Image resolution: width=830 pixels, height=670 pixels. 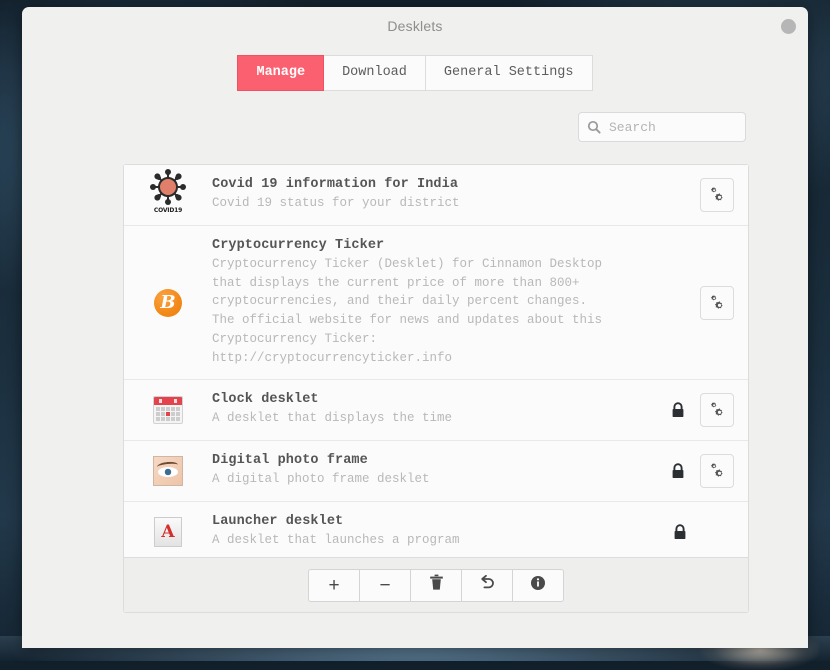 What do you see at coordinates (436, 184) in the screenshot?
I see `row-title: Covid 19 information for India` at bounding box center [436, 184].